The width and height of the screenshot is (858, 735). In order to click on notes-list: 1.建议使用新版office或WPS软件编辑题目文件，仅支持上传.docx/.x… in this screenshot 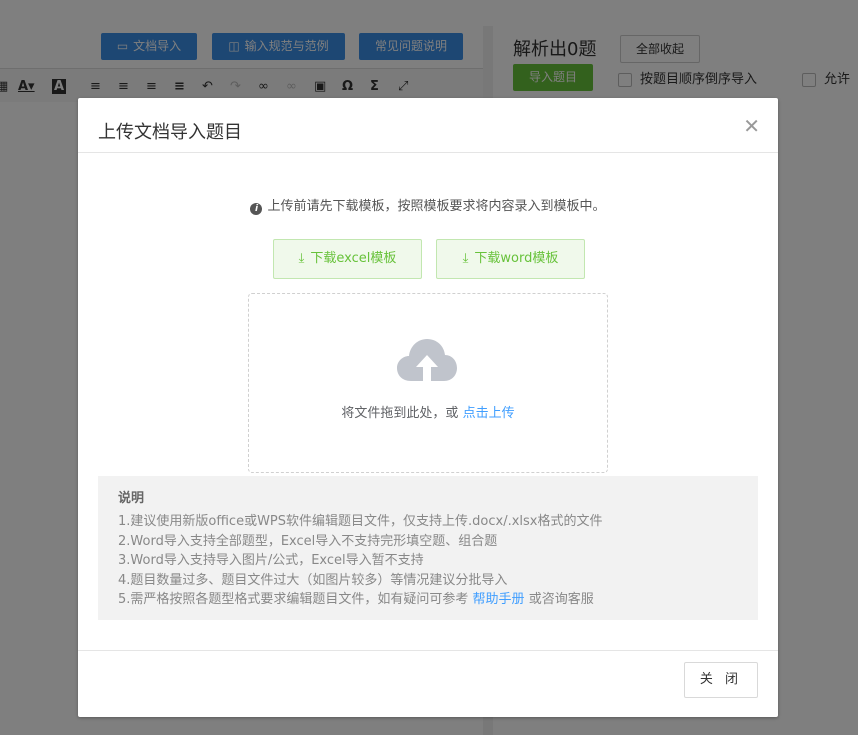, I will do `click(360, 561)`.